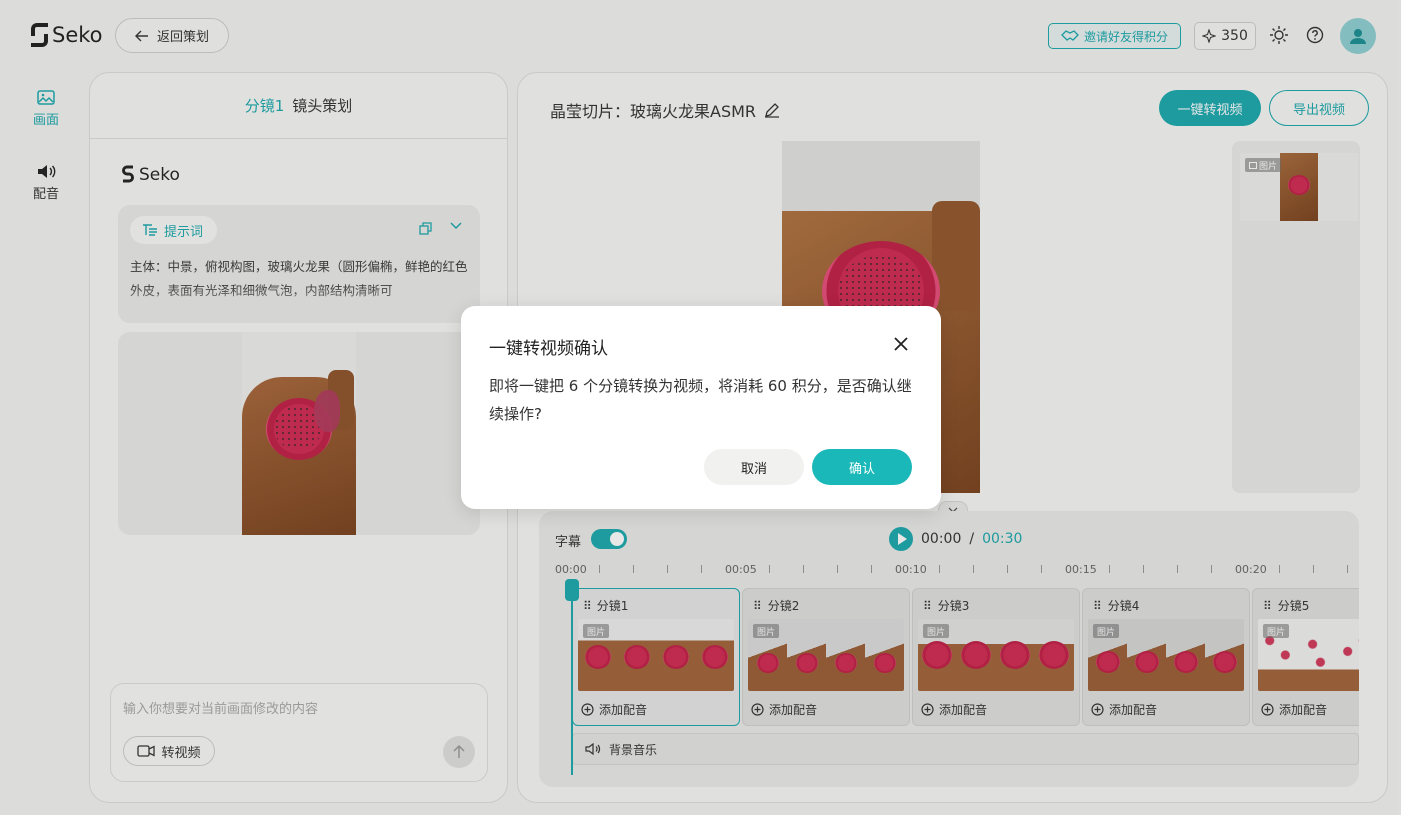 The width and height of the screenshot is (1401, 815). What do you see at coordinates (548, 349) in the screenshot?
I see `dialog-title: 一键转视频确认` at bounding box center [548, 349].